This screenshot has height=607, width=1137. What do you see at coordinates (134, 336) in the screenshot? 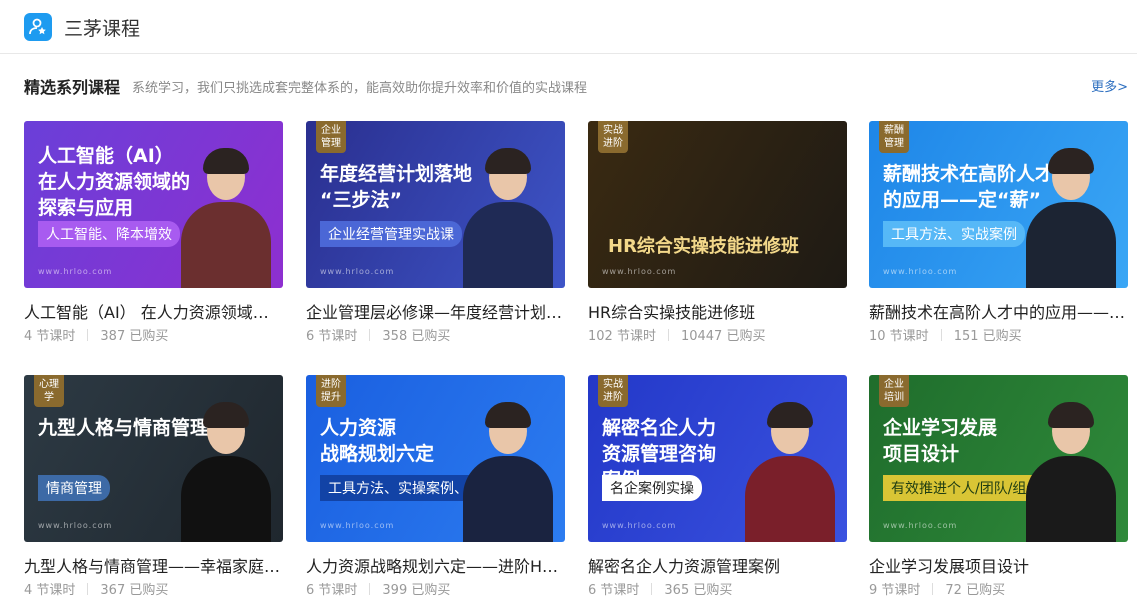
I see `buyer-count: 387 已购买` at bounding box center [134, 336].